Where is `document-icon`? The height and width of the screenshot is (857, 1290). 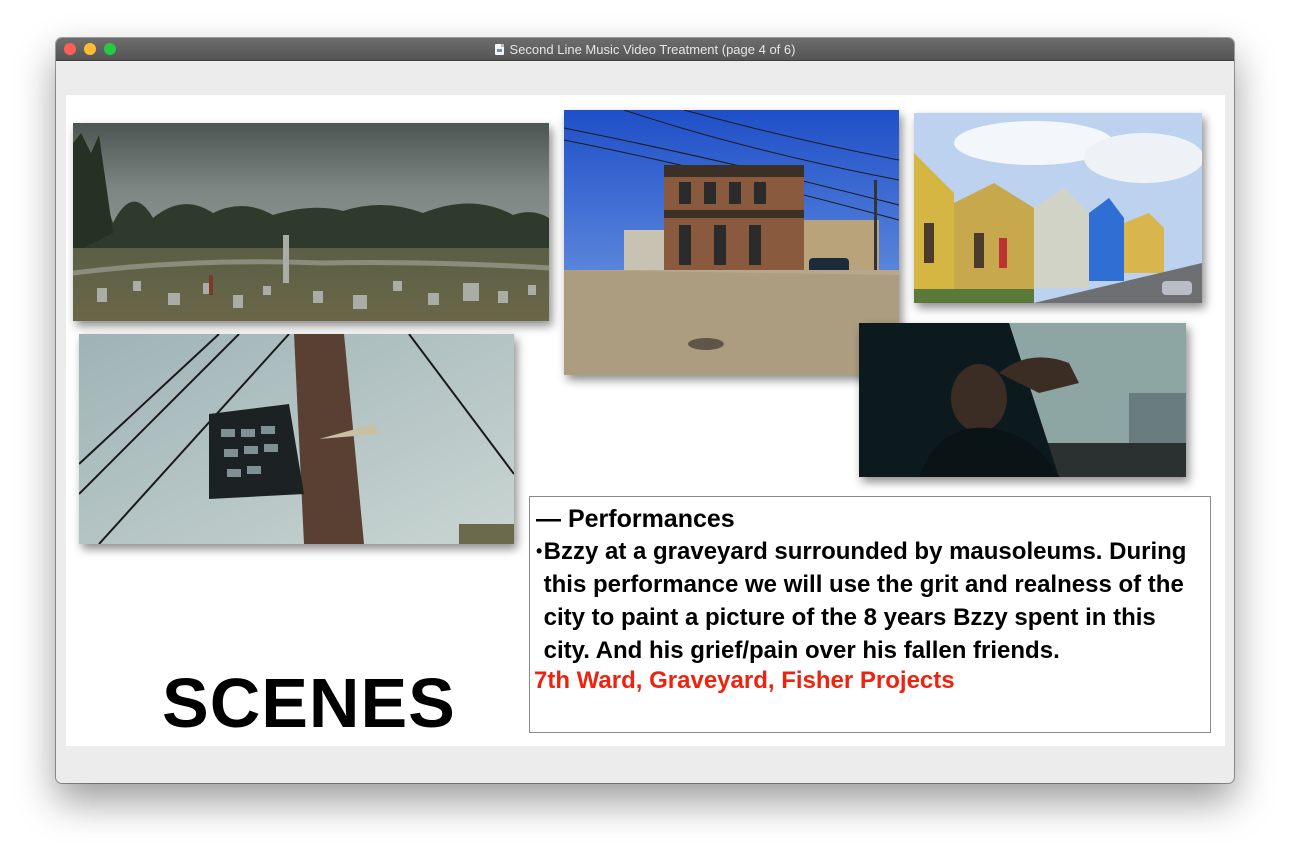 document-icon is located at coordinates (499, 49).